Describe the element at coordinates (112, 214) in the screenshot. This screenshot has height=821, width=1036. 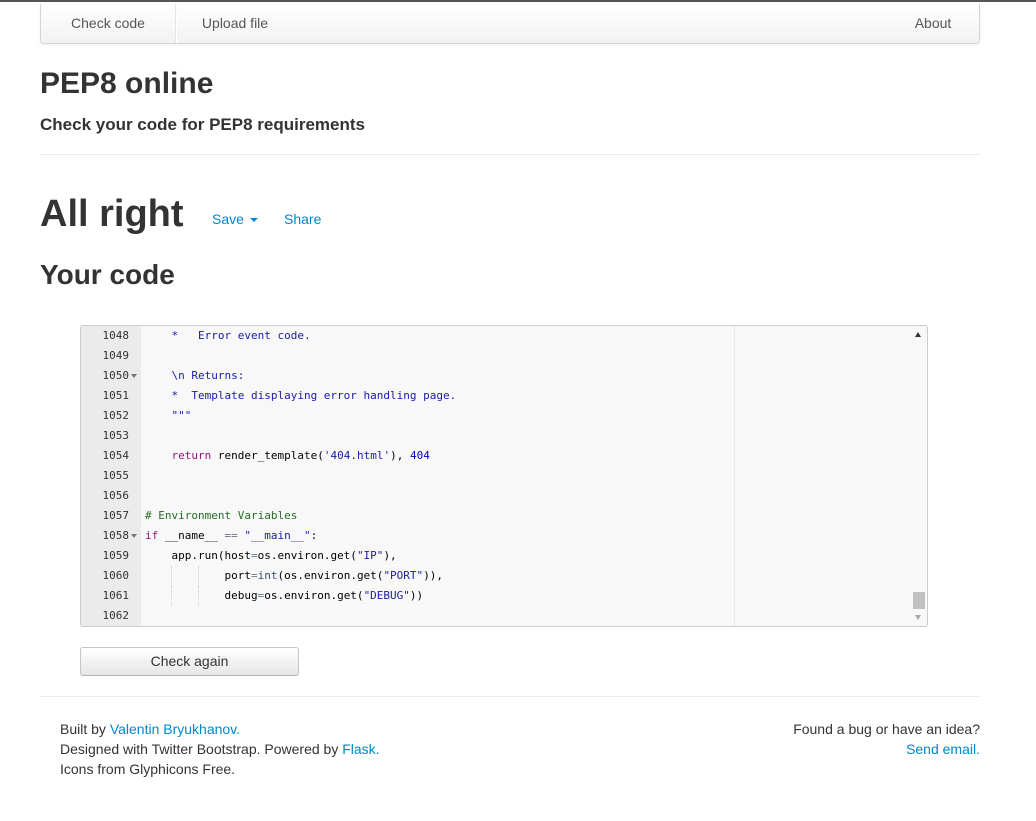
I see `result-status: All right` at that location.